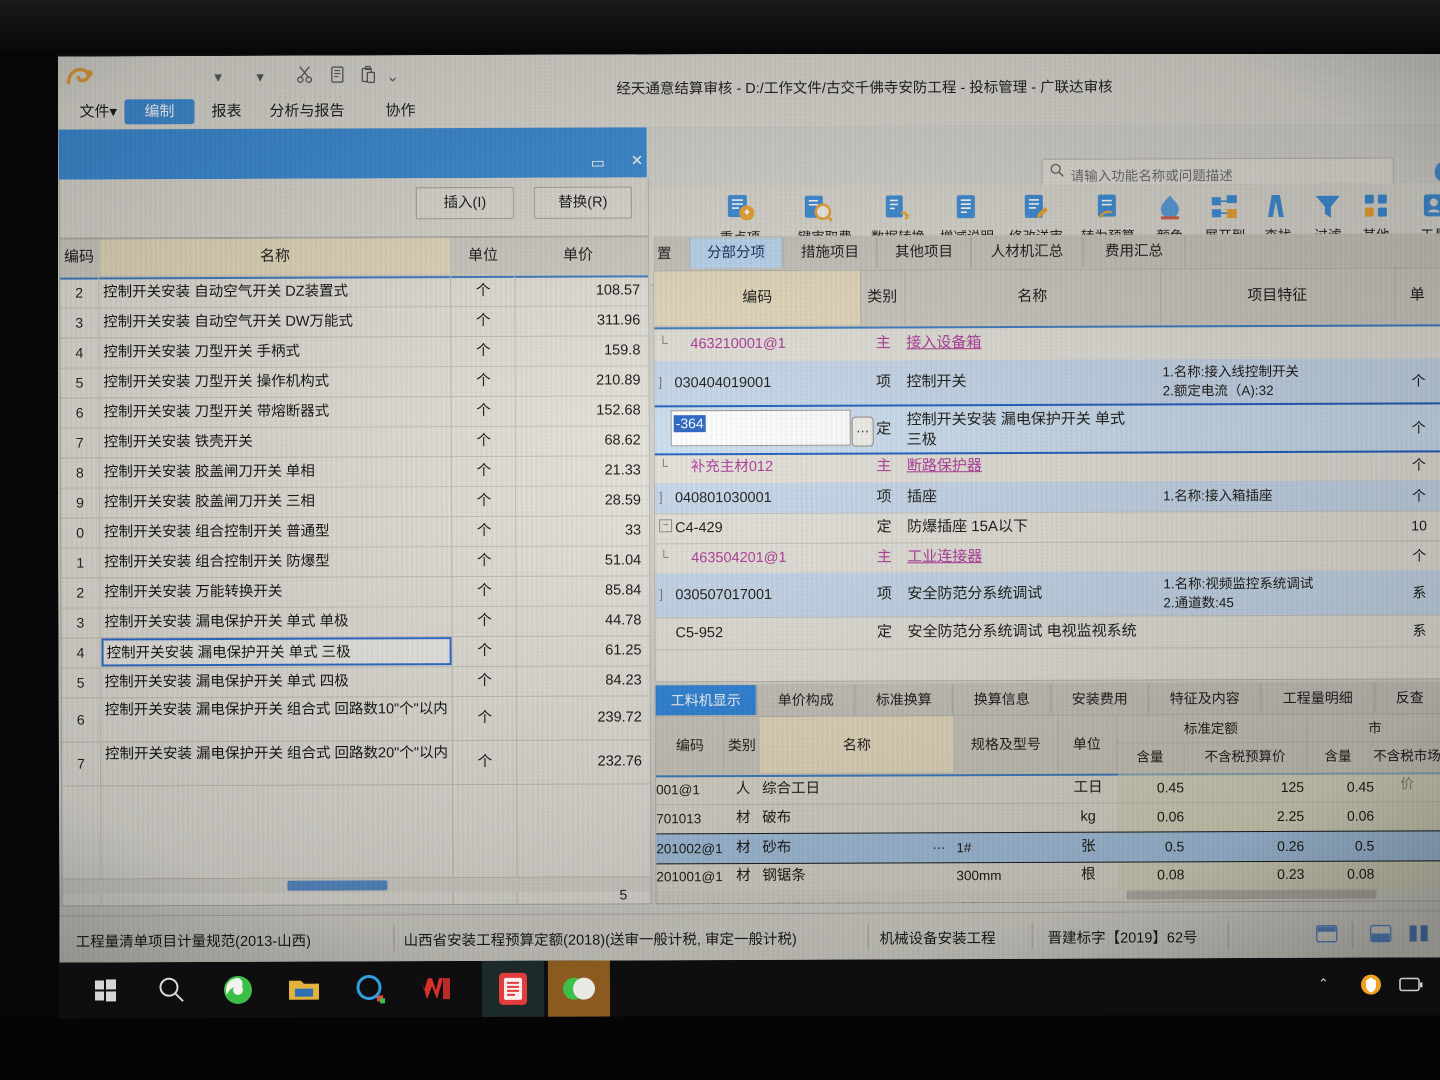 This screenshot has width=1440, height=1080. Describe the element at coordinates (1048, 789) in the screenshot. I see `table-row: 001@1 人 综合工日 工日 0.45 125 0.45` at that location.